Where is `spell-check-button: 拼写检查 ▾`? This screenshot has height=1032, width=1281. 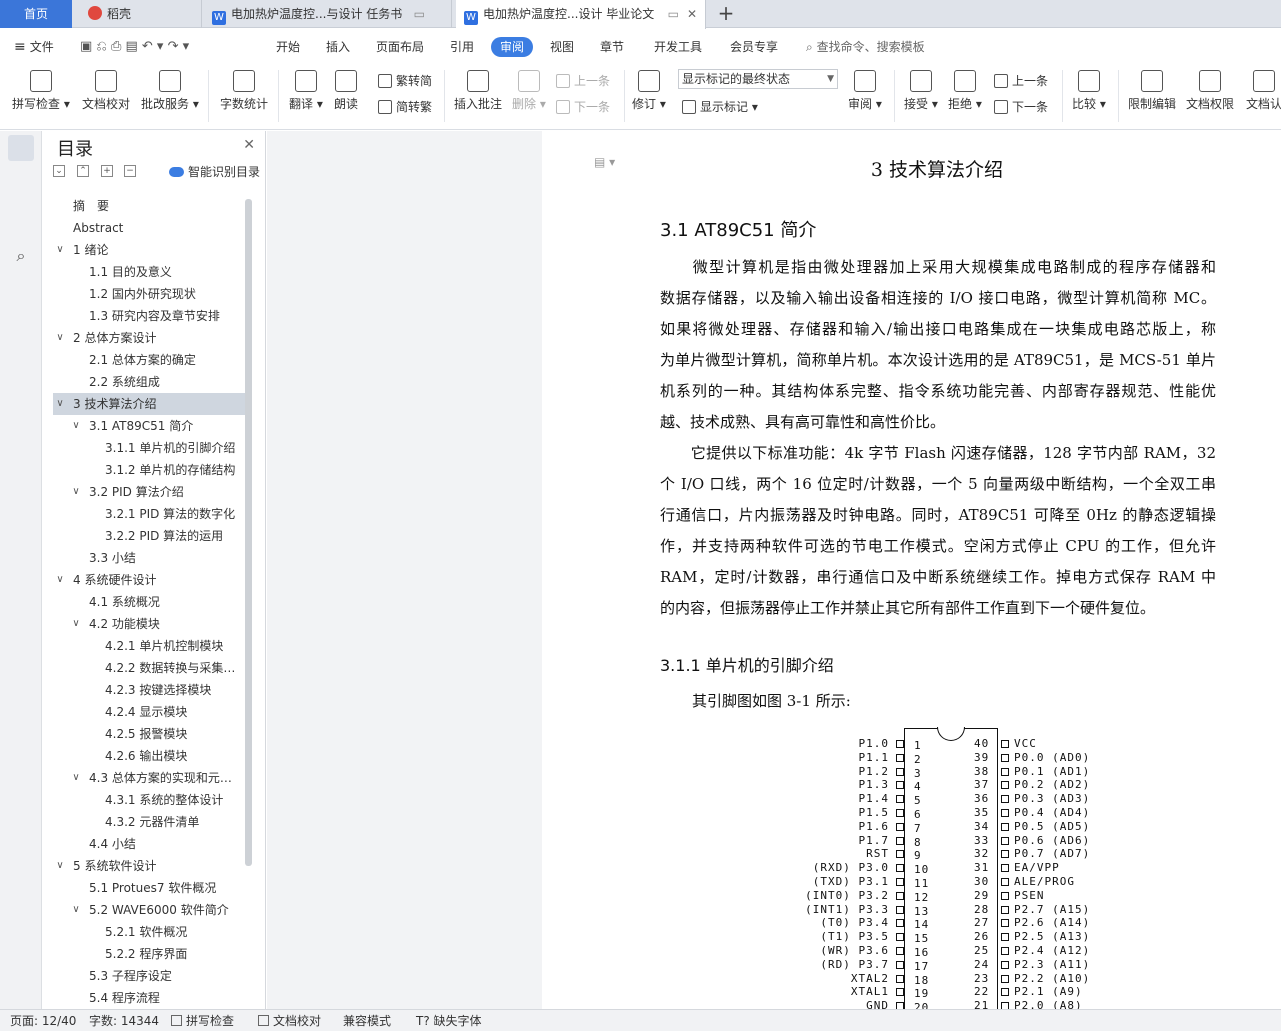
spell-check-button: 拼写检查 ▾ is located at coordinates (41, 91).